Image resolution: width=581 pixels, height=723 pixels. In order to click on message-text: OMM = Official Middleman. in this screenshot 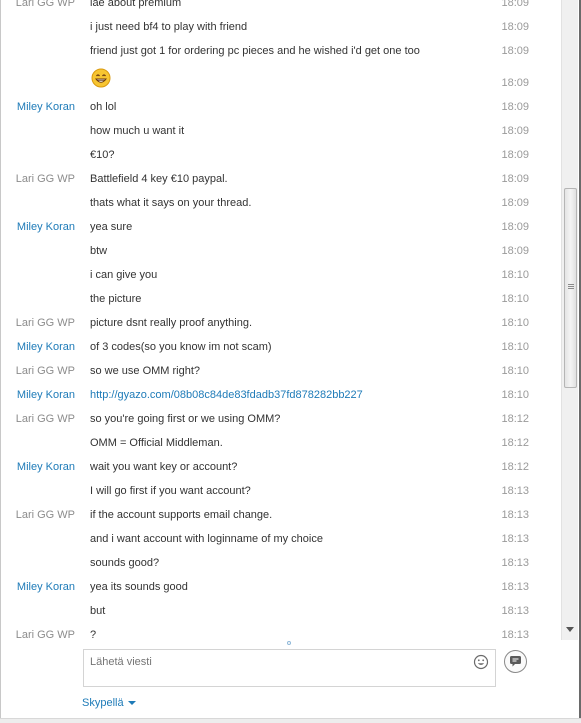, I will do `click(156, 443)`.